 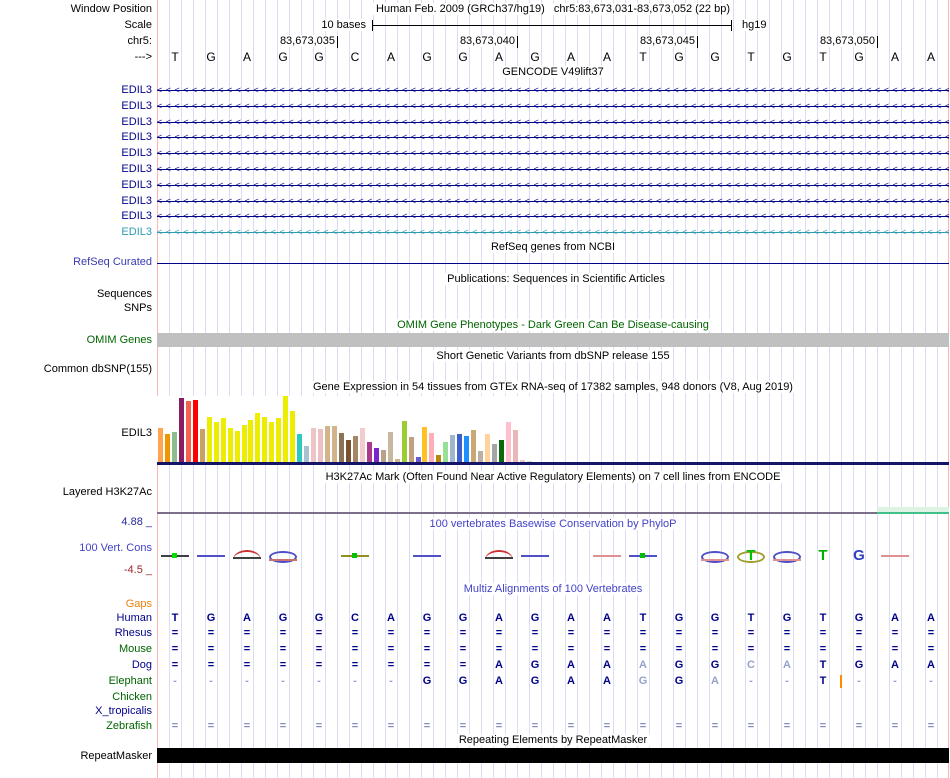 What do you see at coordinates (76, 492) in the screenshot?
I see `h3k27ac-label: Layered H3K27Ac` at bounding box center [76, 492].